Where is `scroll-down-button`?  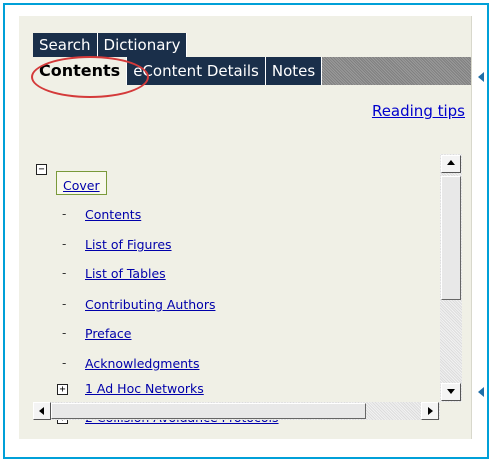
scroll-down-button is located at coordinates (451, 392).